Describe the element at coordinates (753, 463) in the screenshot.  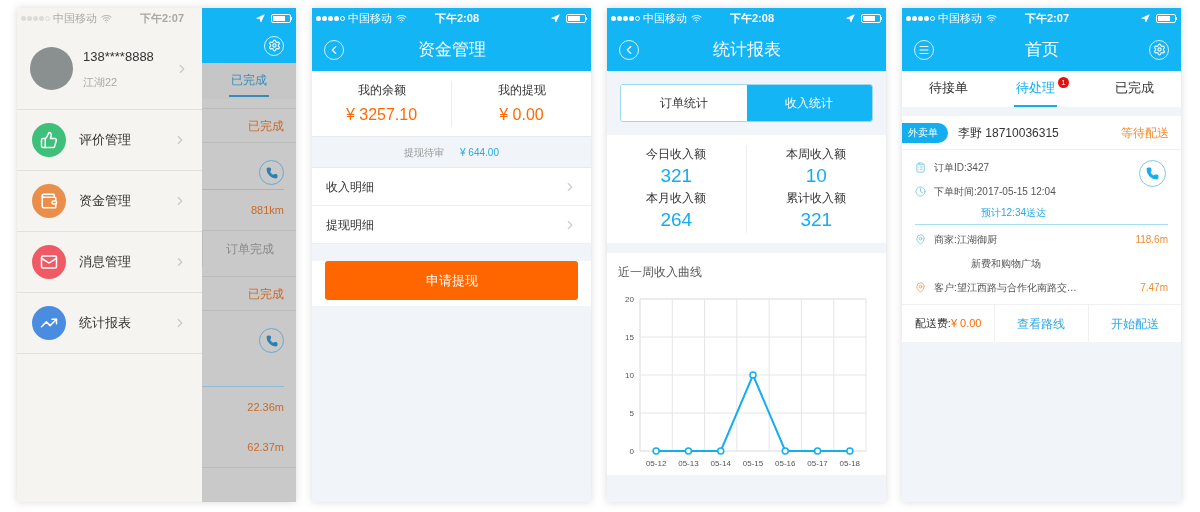
I see `x-tick-label: 05-15` at that location.